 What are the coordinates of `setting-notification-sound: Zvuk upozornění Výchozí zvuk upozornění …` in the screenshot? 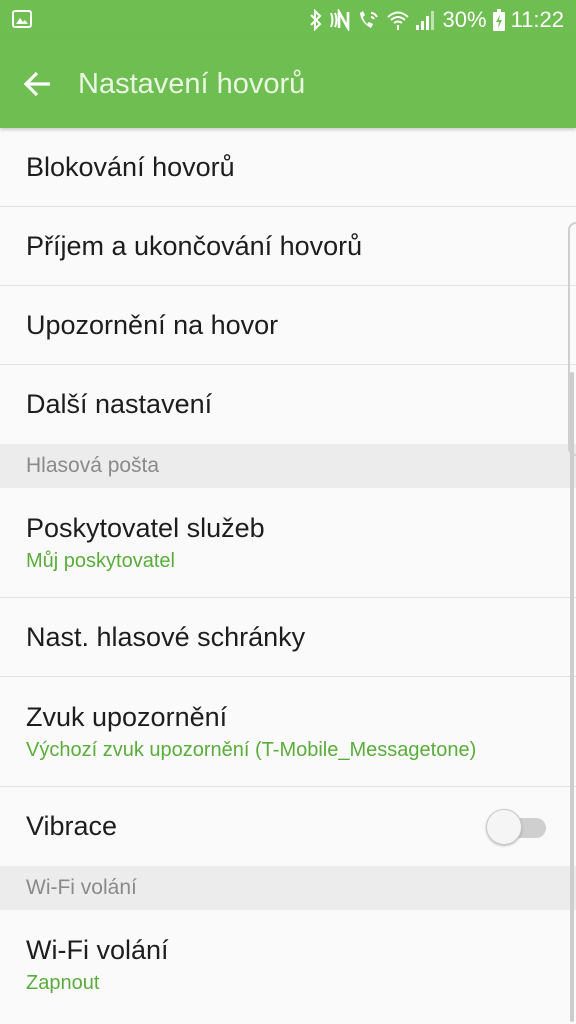 It's located at (288, 732).